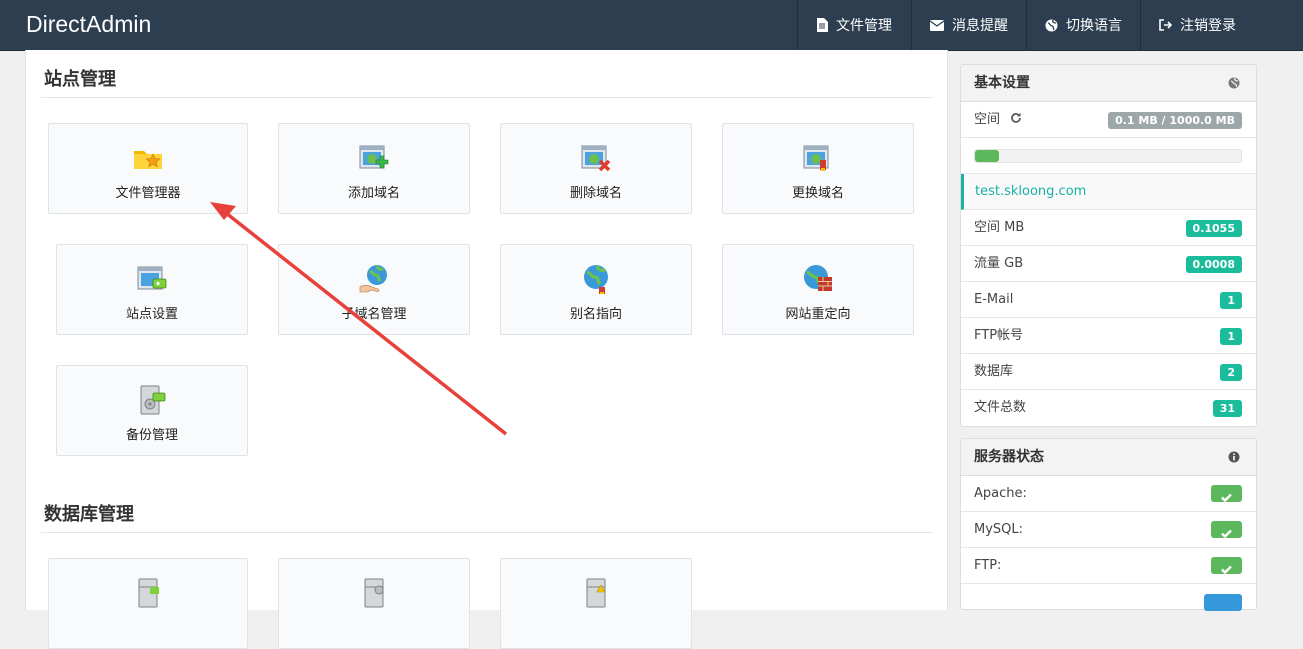 This screenshot has width=1303, height=649. What do you see at coordinates (153, 400) in the screenshot?
I see `backup-icon` at bounding box center [153, 400].